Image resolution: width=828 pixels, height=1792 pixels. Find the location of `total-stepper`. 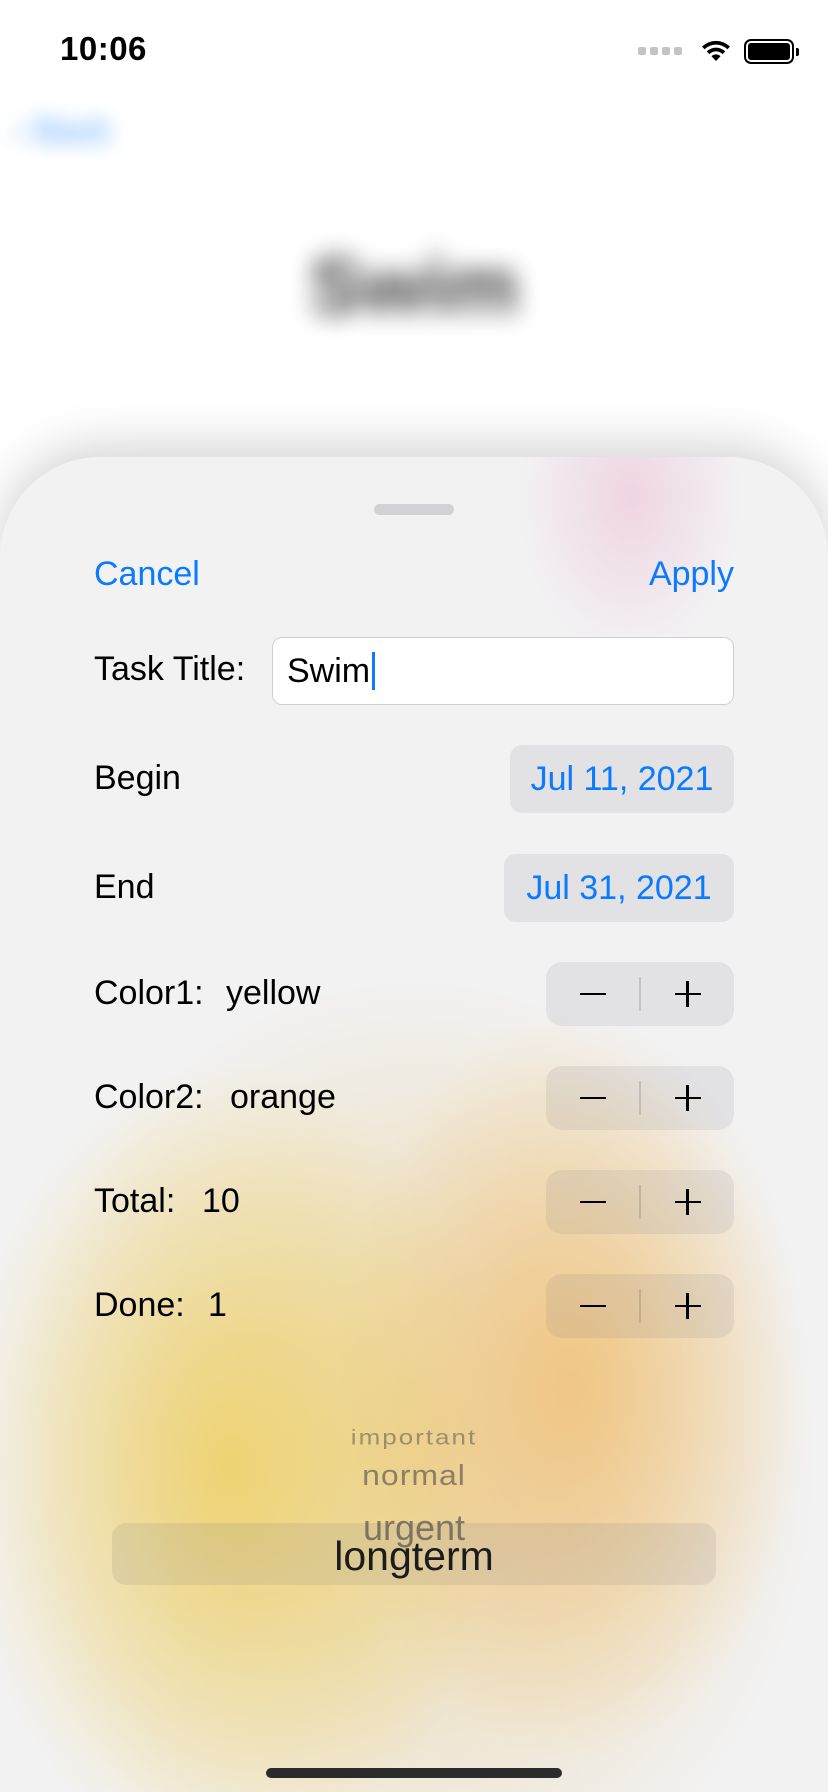

total-stepper is located at coordinates (640, 1202).